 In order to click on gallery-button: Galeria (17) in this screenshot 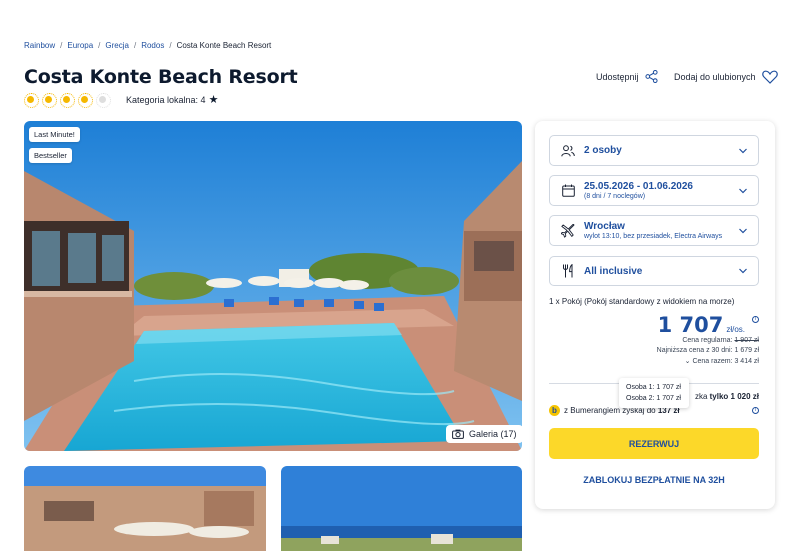, I will do `click(484, 434)`.